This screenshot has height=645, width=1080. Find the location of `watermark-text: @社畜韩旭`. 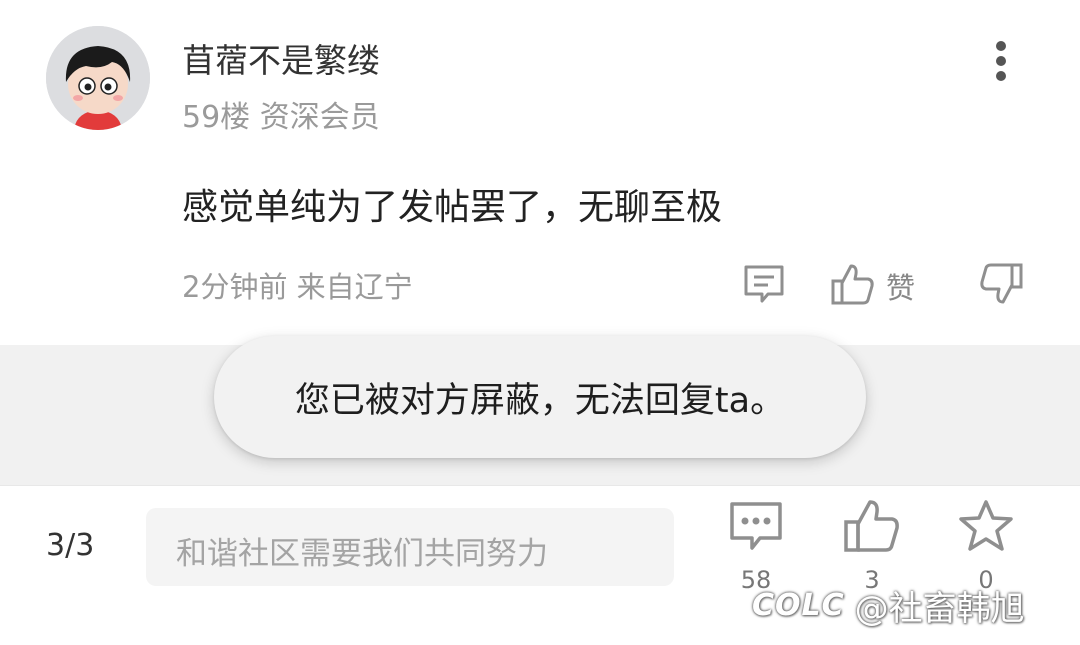

watermark-text: @社畜韩旭 is located at coordinates (939, 608).